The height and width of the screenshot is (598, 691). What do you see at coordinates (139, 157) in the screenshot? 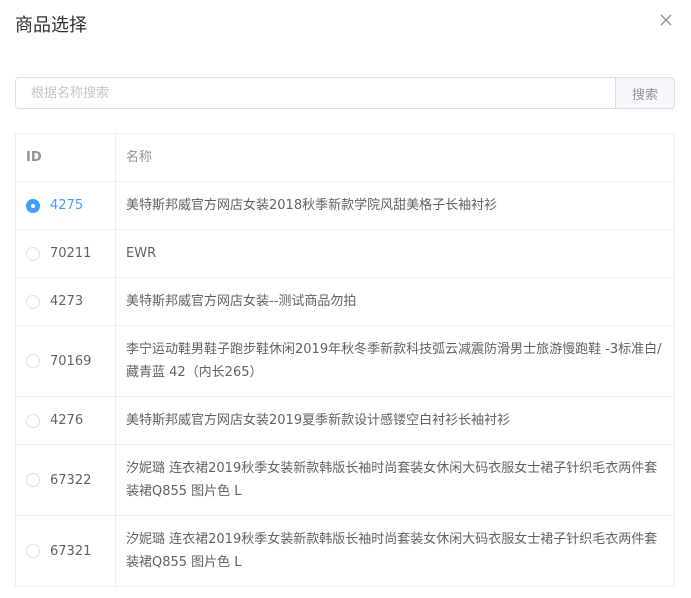
I see `column-header-name: 名称` at bounding box center [139, 157].